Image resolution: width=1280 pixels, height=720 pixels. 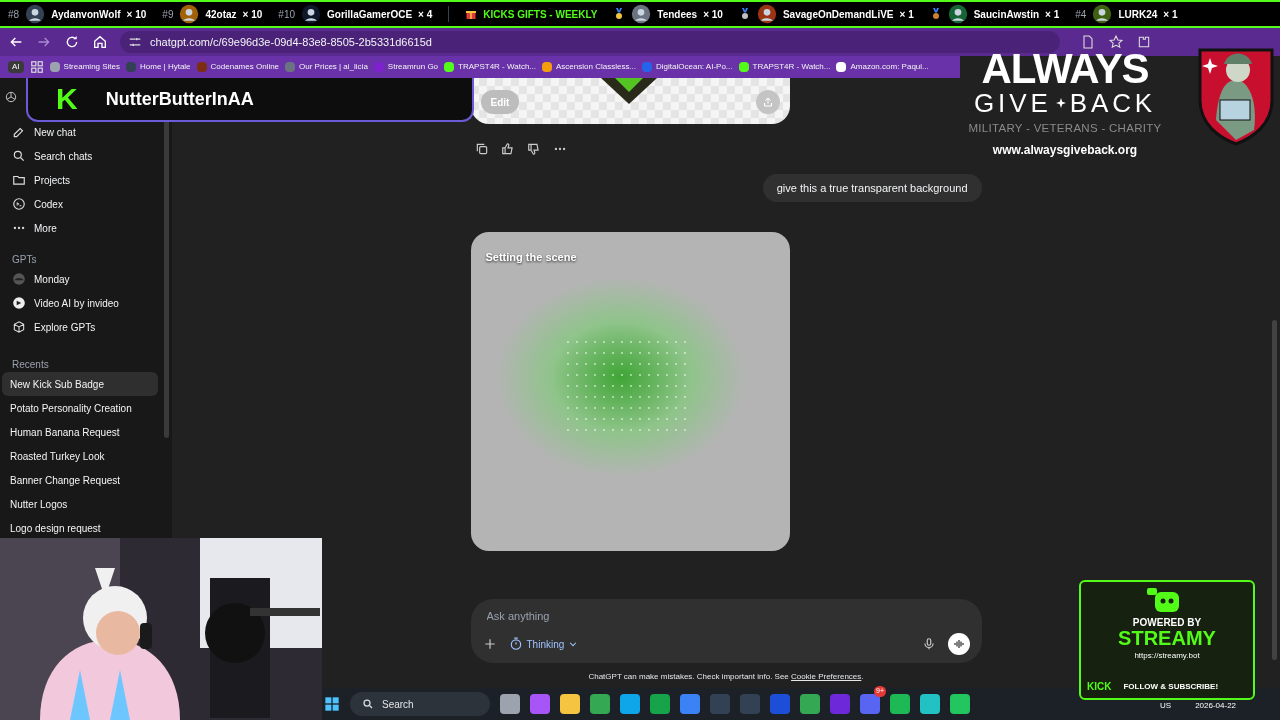 I want to click on website-url: www.alwaysgiveback.org, so click(x=1065, y=151).